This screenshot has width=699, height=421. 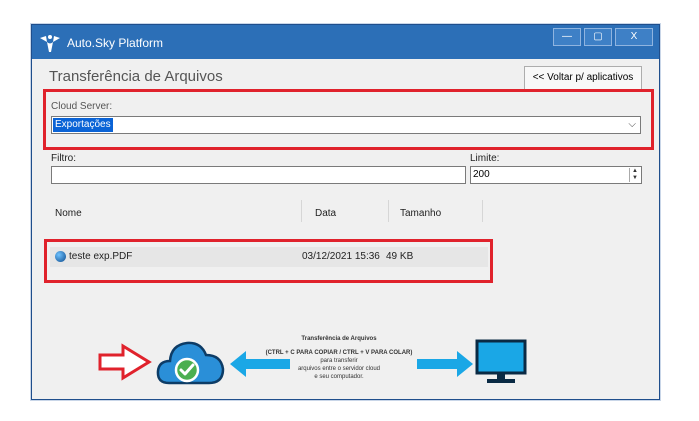 What do you see at coordinates (556, 175) in the screenshot?
I see `limit-stepper: 200 ▲ ▼` at bounding box center [556, 175].